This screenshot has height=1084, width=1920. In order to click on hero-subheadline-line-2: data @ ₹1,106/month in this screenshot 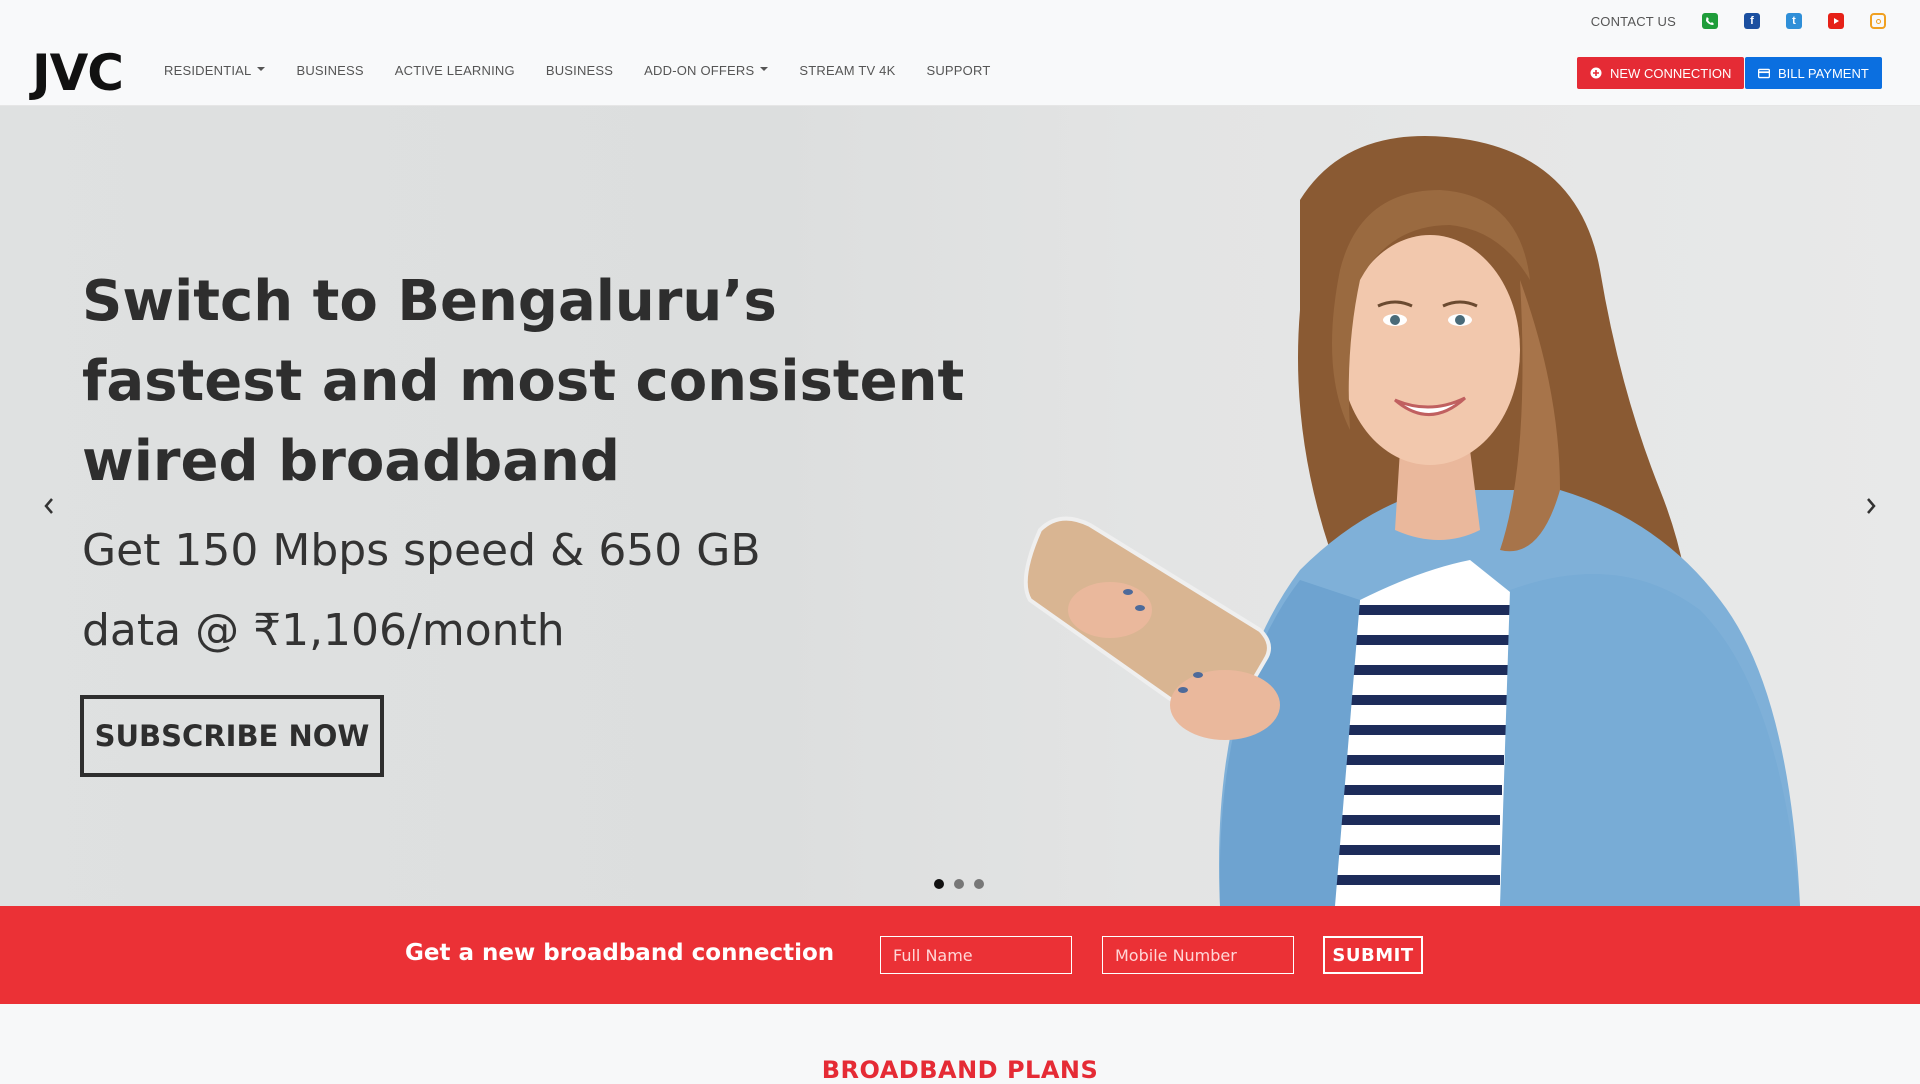, I will do `click(323, 630)`.